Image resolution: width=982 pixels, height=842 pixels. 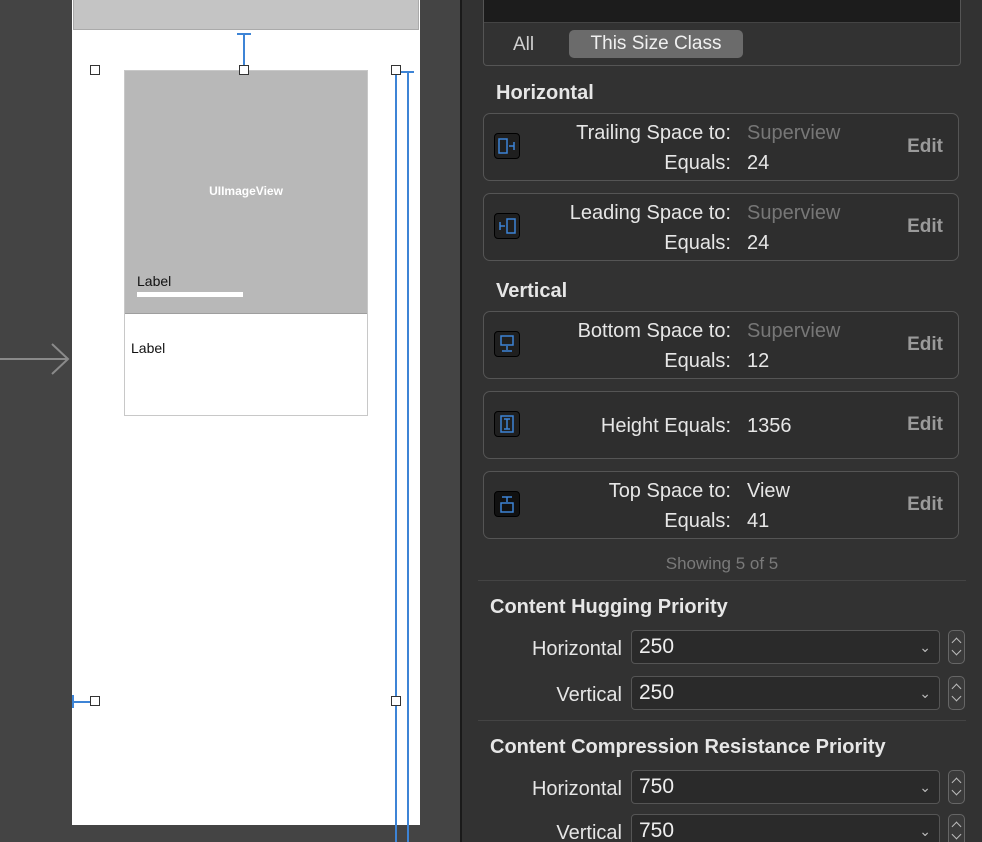 What do you see at coordinates (665, 426) in the screenshot?
I see `constraint-title: Height Equals:` at bounding box center [665, 426].